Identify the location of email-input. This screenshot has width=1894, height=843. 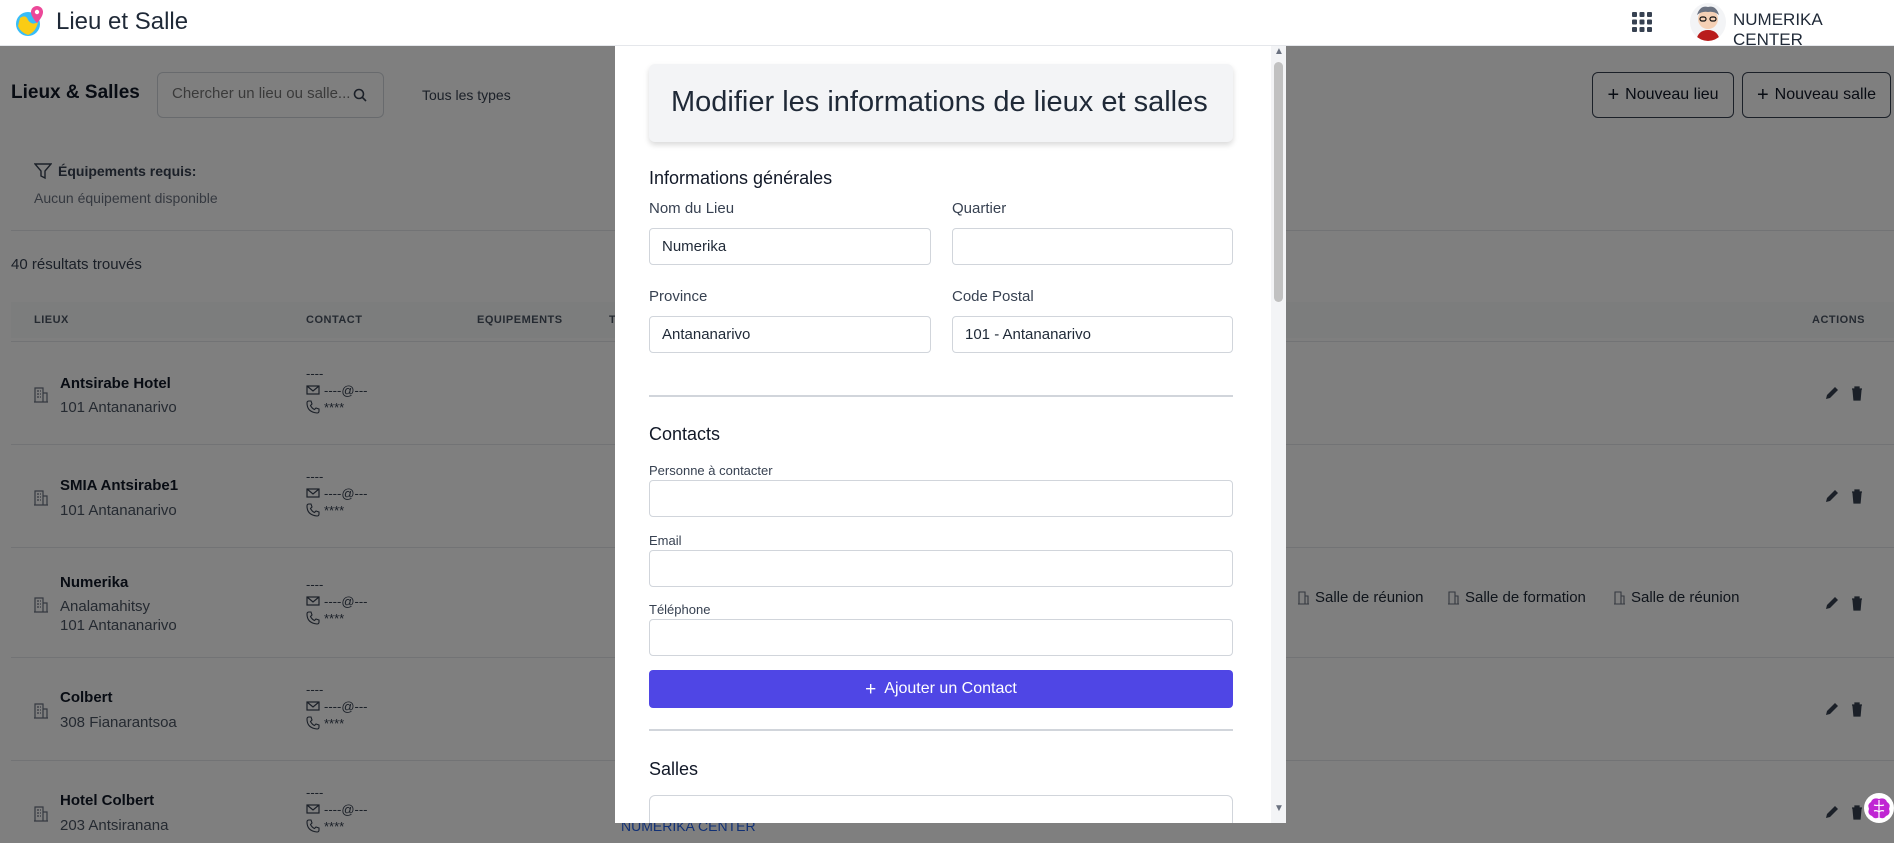
(924, 568).